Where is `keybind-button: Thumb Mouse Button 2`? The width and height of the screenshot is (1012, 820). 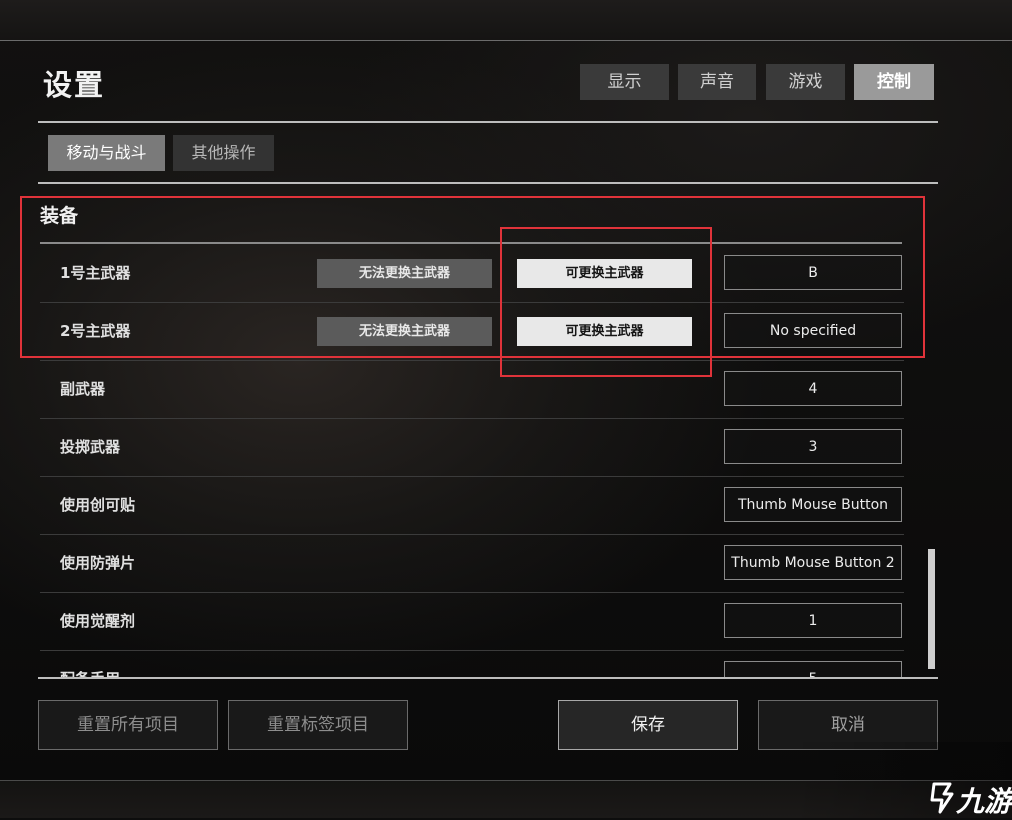
keybind-button: Thumb Mouse Button 2 is located at coordinates (813, 562).